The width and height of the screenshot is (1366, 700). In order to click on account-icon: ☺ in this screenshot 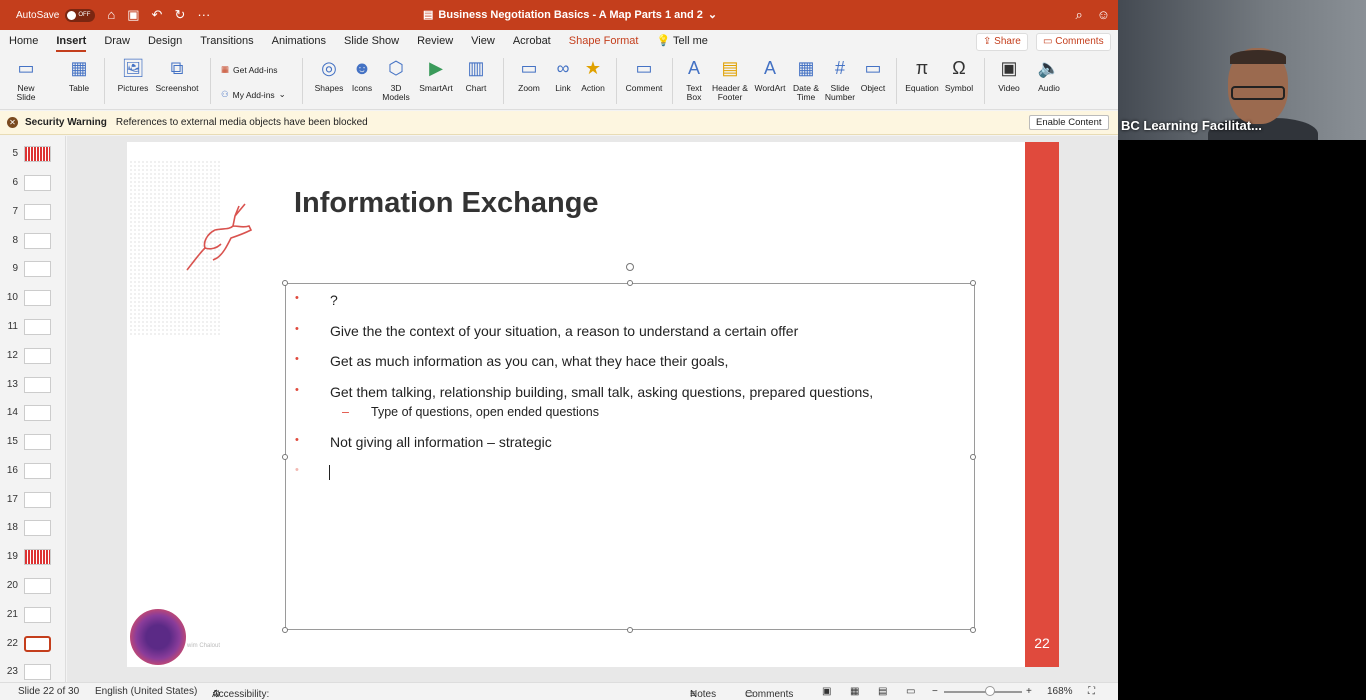, I will do `click(1103, 15)`.